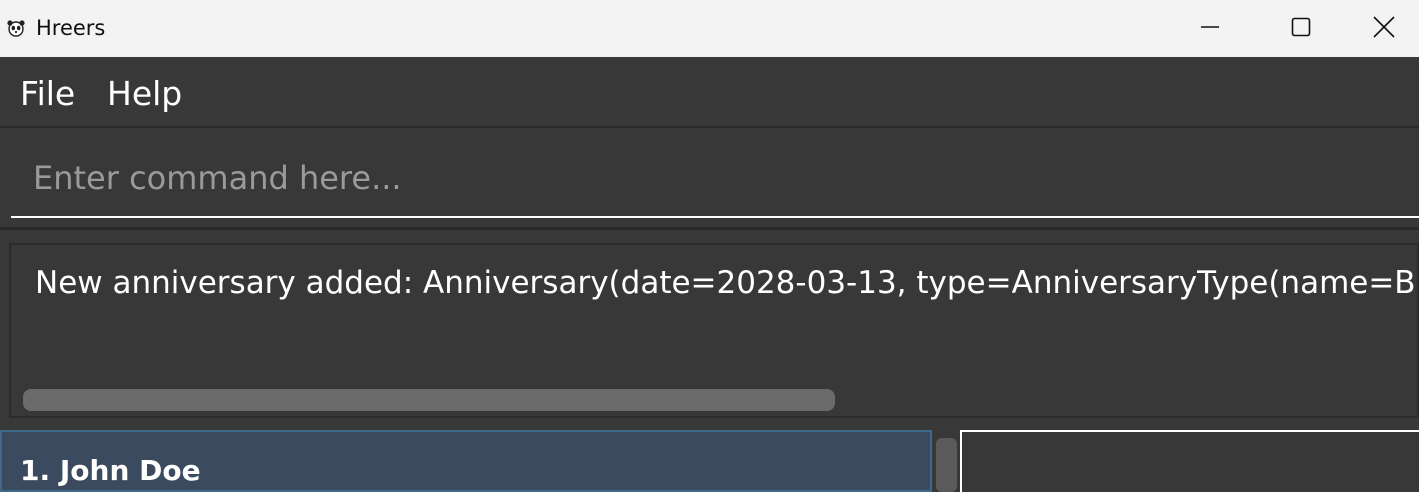 This screenshot has width=1419, height=492. I want to click on window-titlebar: Hreers, so click(709, 28).